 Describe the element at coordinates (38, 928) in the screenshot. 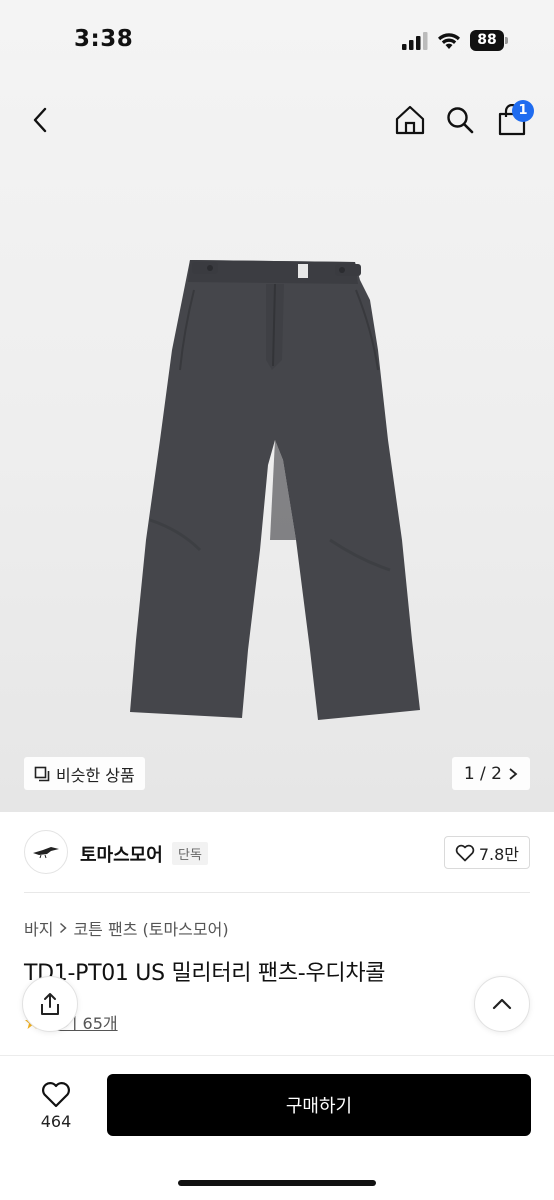

I see `breadcrumb-category: 바지` at that location.